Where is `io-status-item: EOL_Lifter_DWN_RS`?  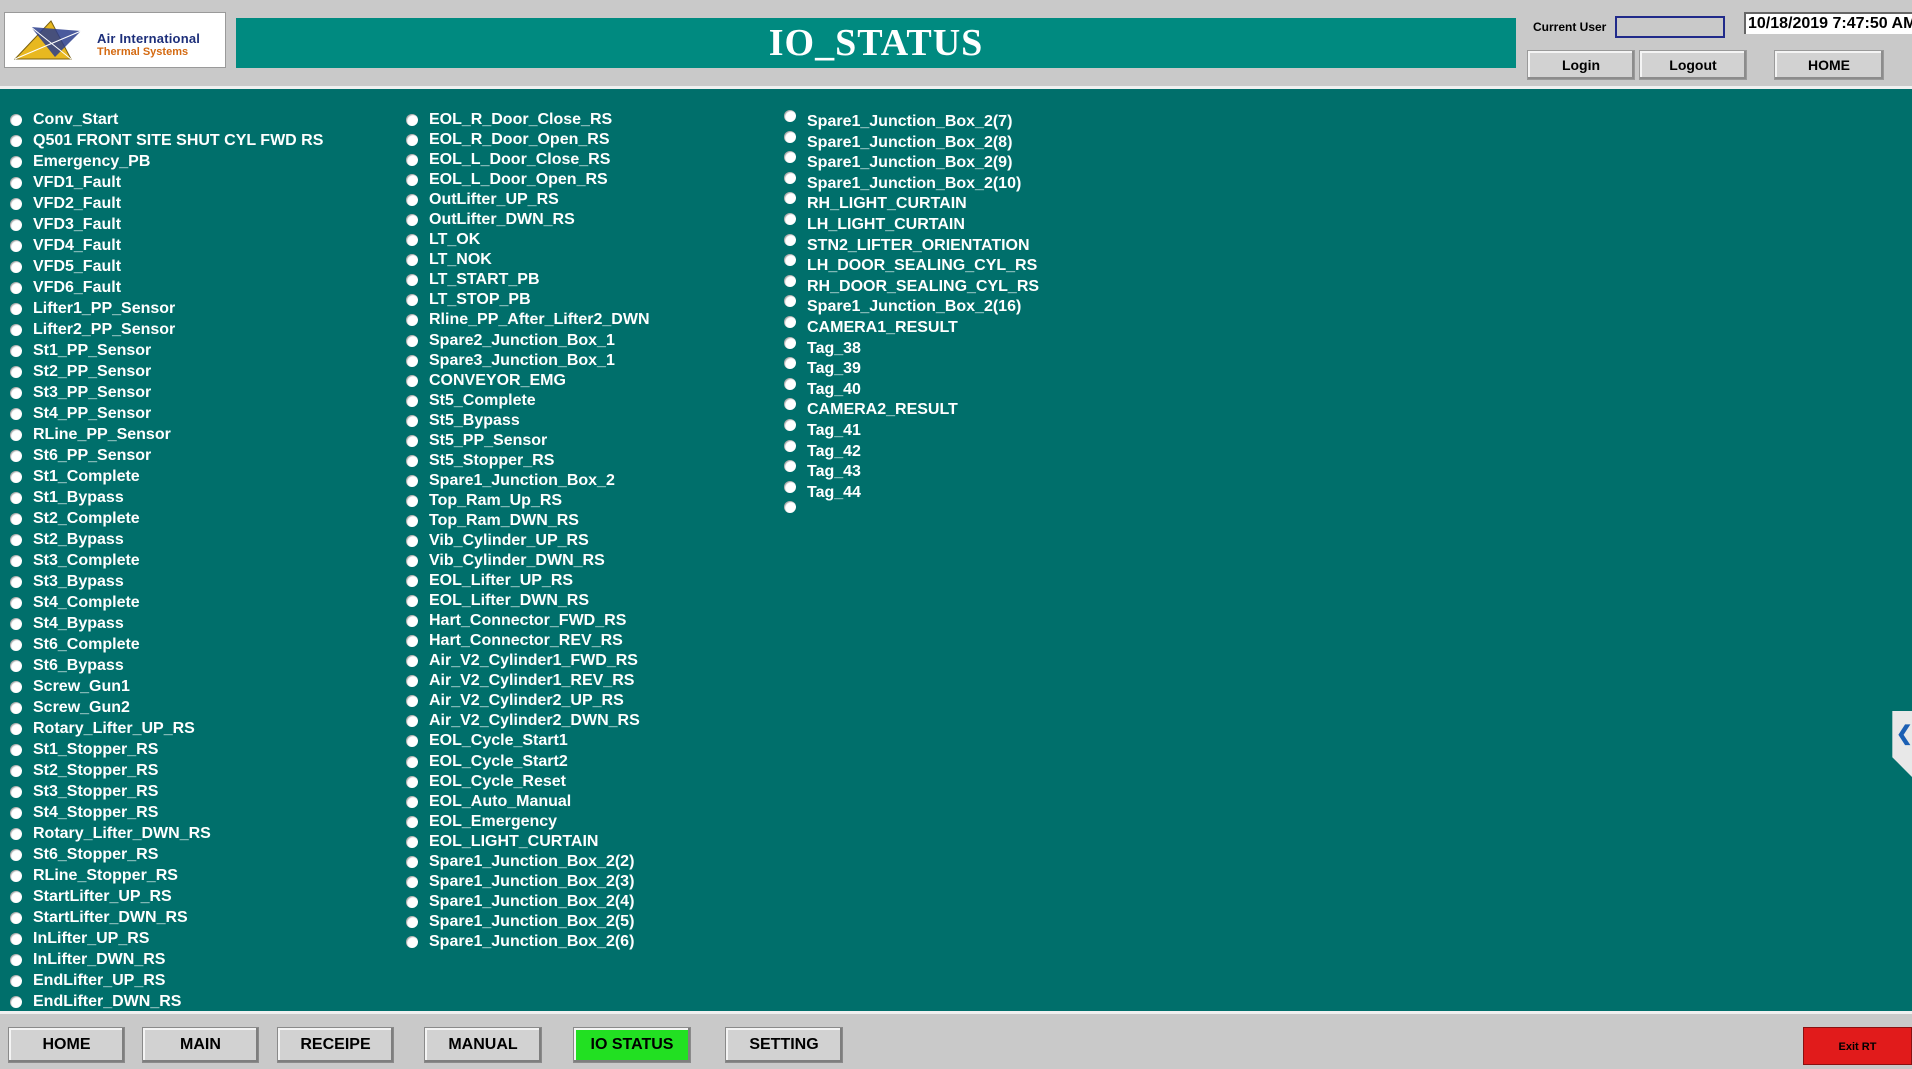 io-status-item: EOL_Lifter_DWN_RS is located at coordinates (591, 601).